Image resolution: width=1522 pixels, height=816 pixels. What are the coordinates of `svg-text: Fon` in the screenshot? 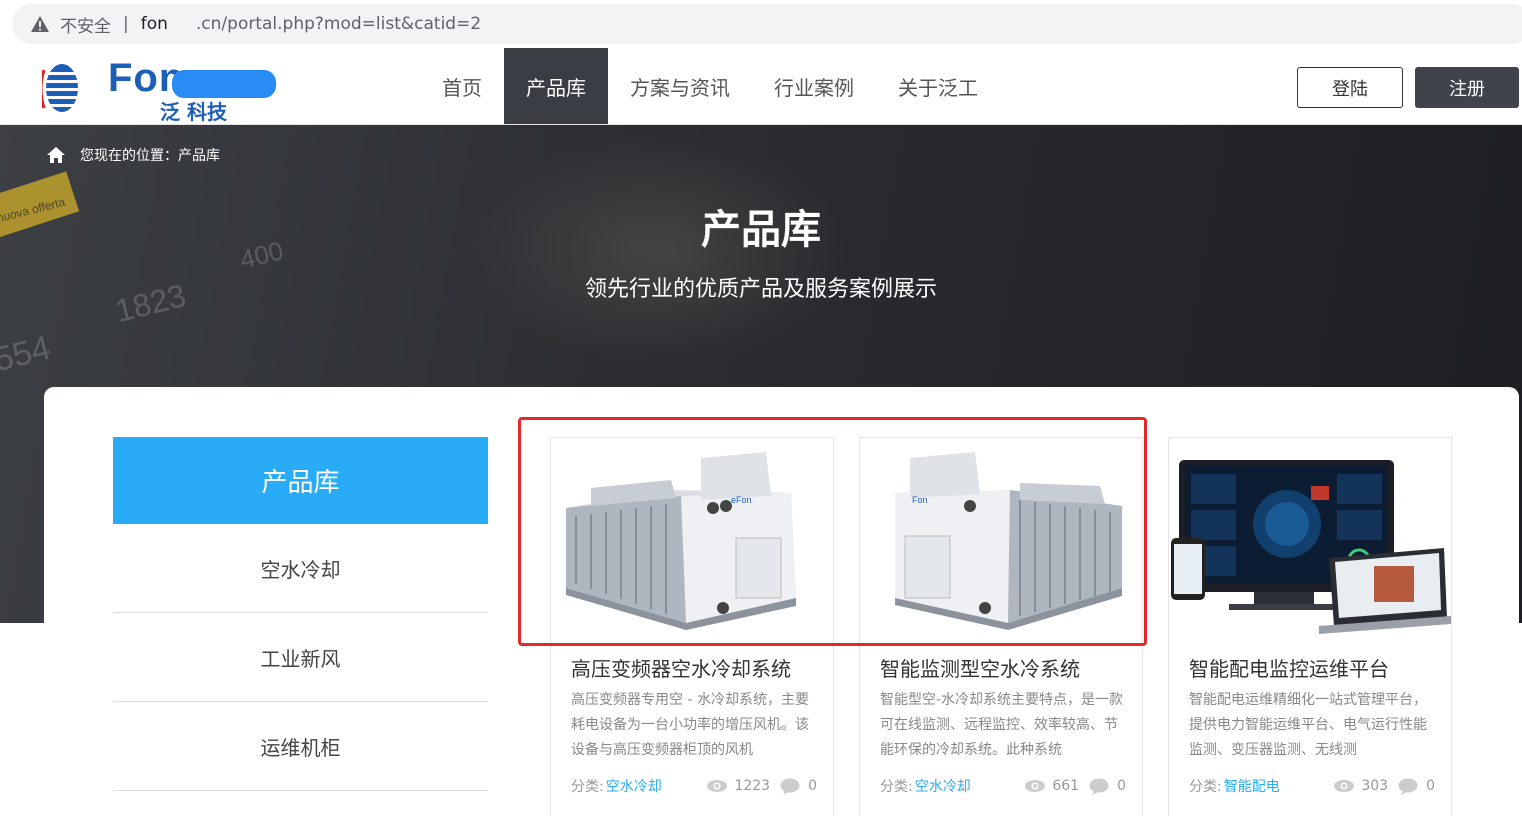 It's located at (920, 500).